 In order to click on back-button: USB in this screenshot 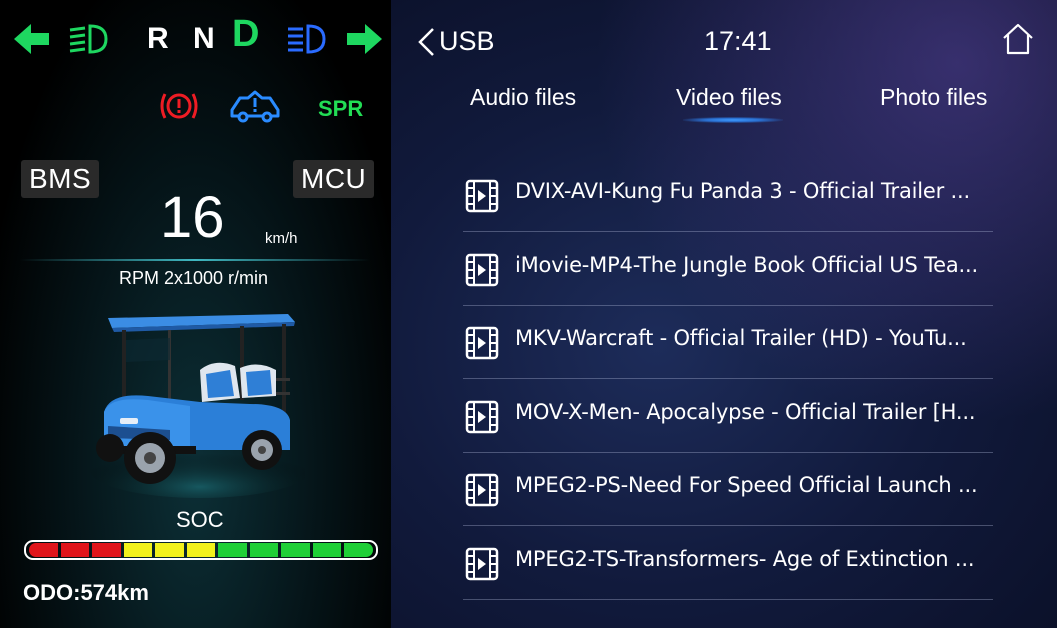, I will do `click(456, 41)`.